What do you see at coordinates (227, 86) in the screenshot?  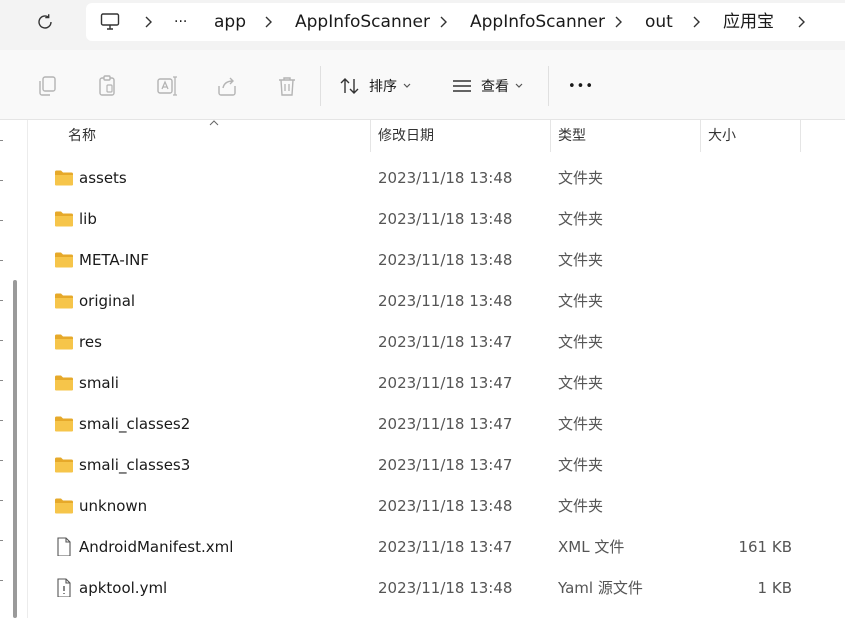 I see `share-icon` at bounding box center [227, 86].